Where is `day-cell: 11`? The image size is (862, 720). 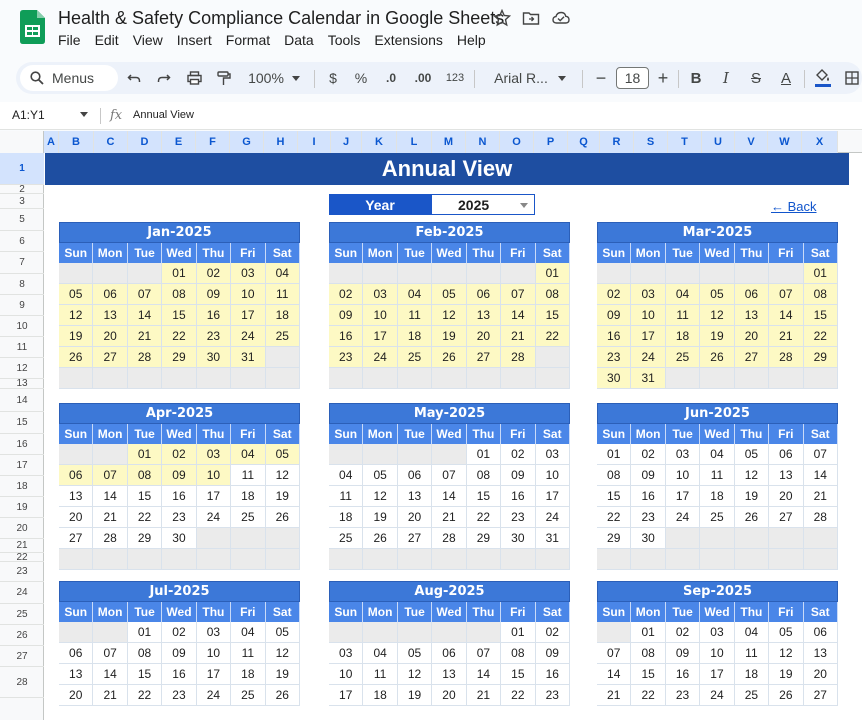 day-cell: 11 is located at coordinates (717, 475).